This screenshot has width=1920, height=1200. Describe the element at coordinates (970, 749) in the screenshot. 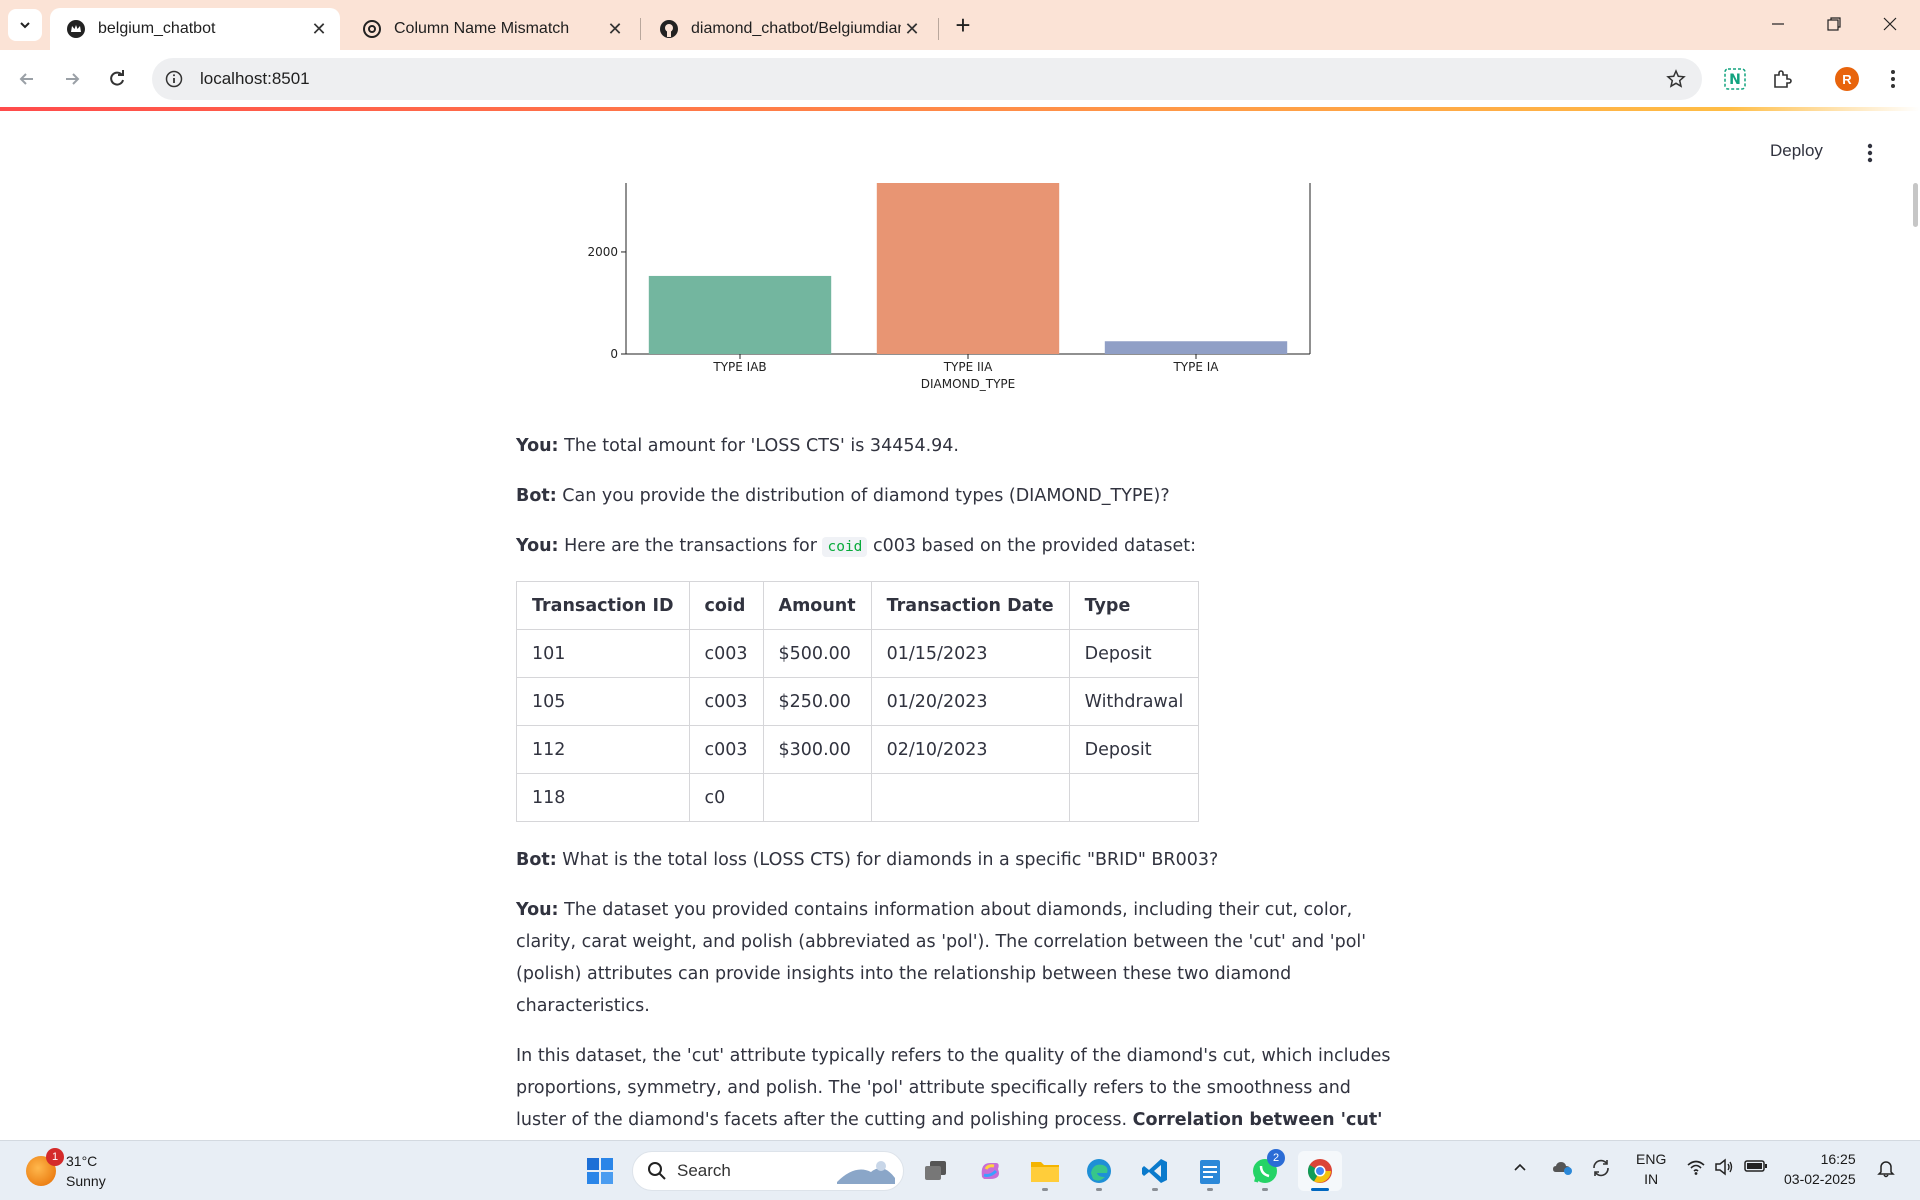

I see `table-cell: 02/10/2023` at that location.